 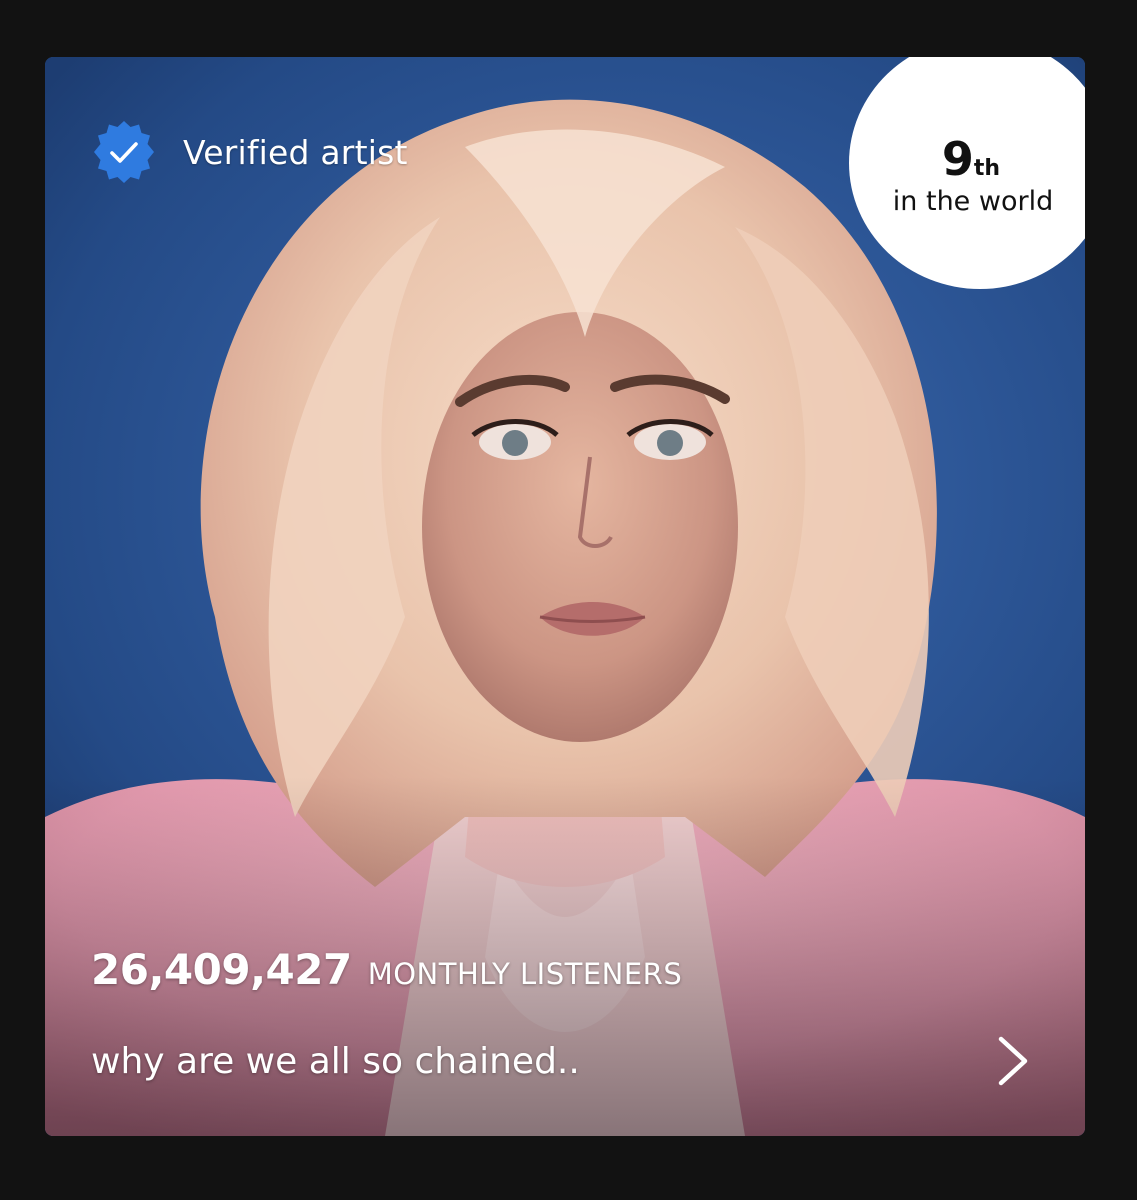 I want to click on monthly-listeners-label: MONTHLY LISTENERS, so click(x=525, y=974).